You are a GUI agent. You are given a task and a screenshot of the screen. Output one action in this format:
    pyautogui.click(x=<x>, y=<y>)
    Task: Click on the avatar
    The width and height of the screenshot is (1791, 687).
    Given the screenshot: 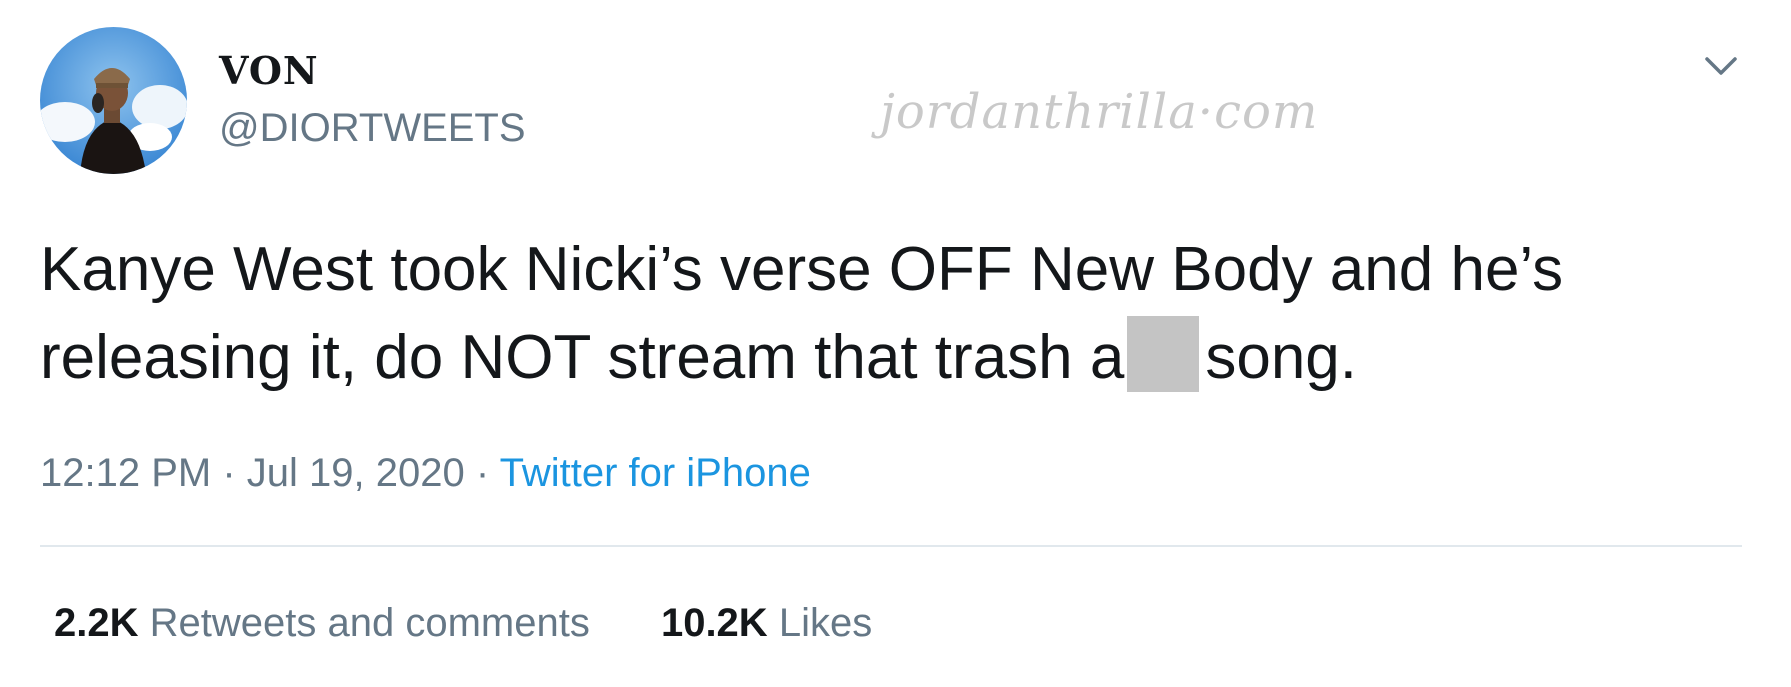 What is the action you would take?
    pyautogui.click(x=113, y=100)
    